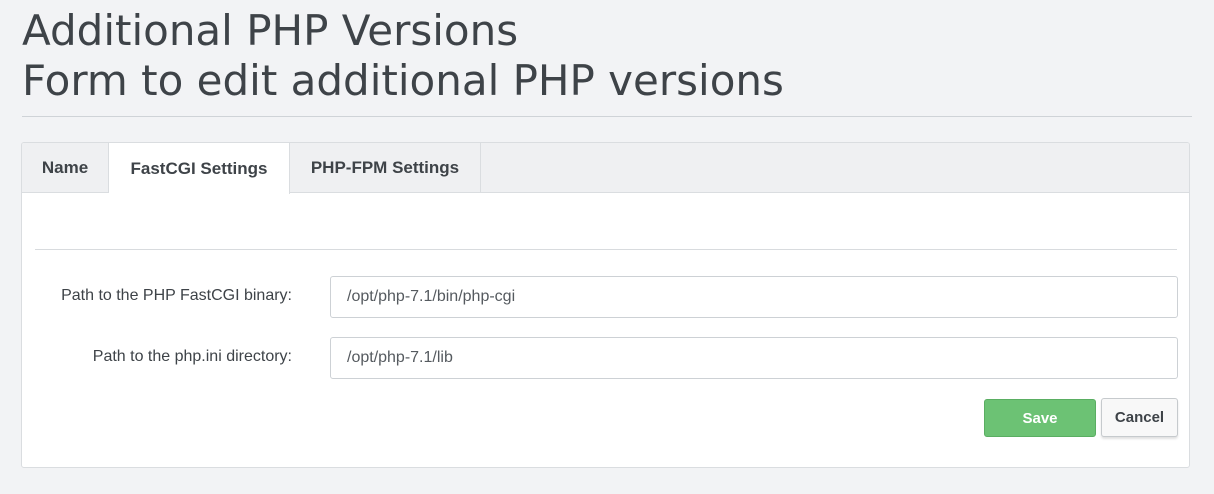  What do you see at coordinates (1040, 418) in the screenshot?
I see `save-button: Save` at bounding box center [1040, 418].